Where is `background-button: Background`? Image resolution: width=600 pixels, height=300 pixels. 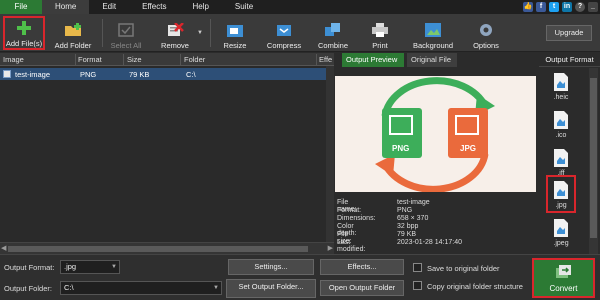 background-button: Background is located at coordinates (433, 33).